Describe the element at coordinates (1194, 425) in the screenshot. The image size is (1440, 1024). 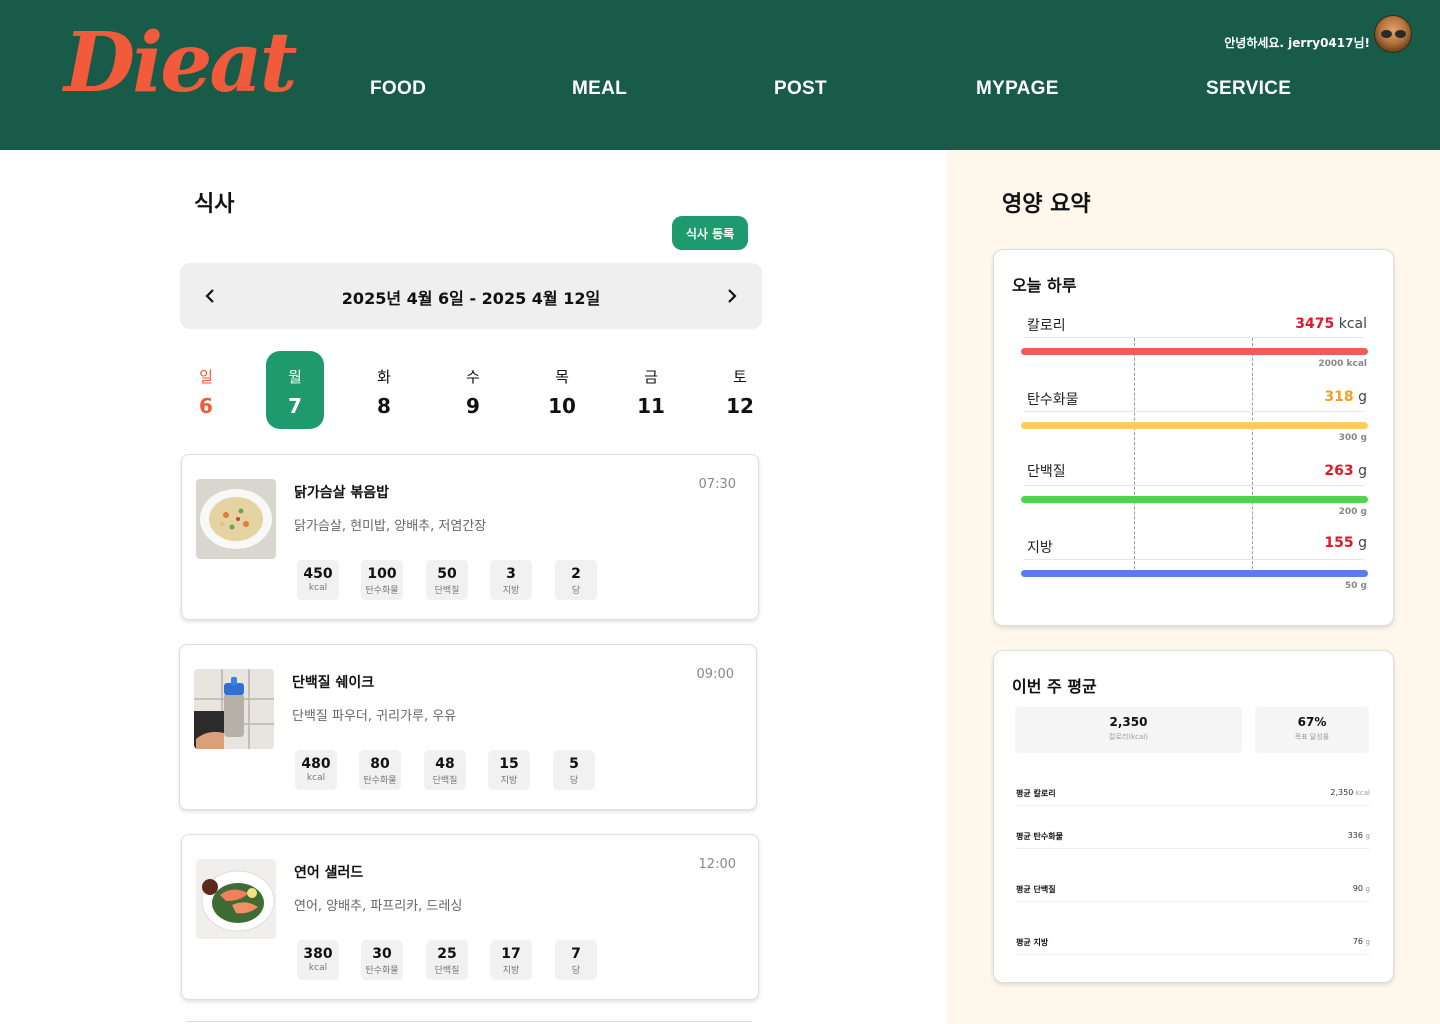
I see `carbs-bar` at that location.